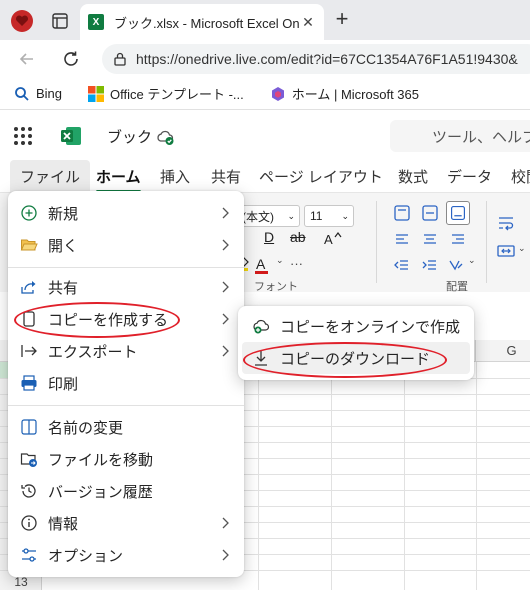  Describe the element at coordinates (430, 213) in the screenshot. I see `align-middle-icon` at that location.